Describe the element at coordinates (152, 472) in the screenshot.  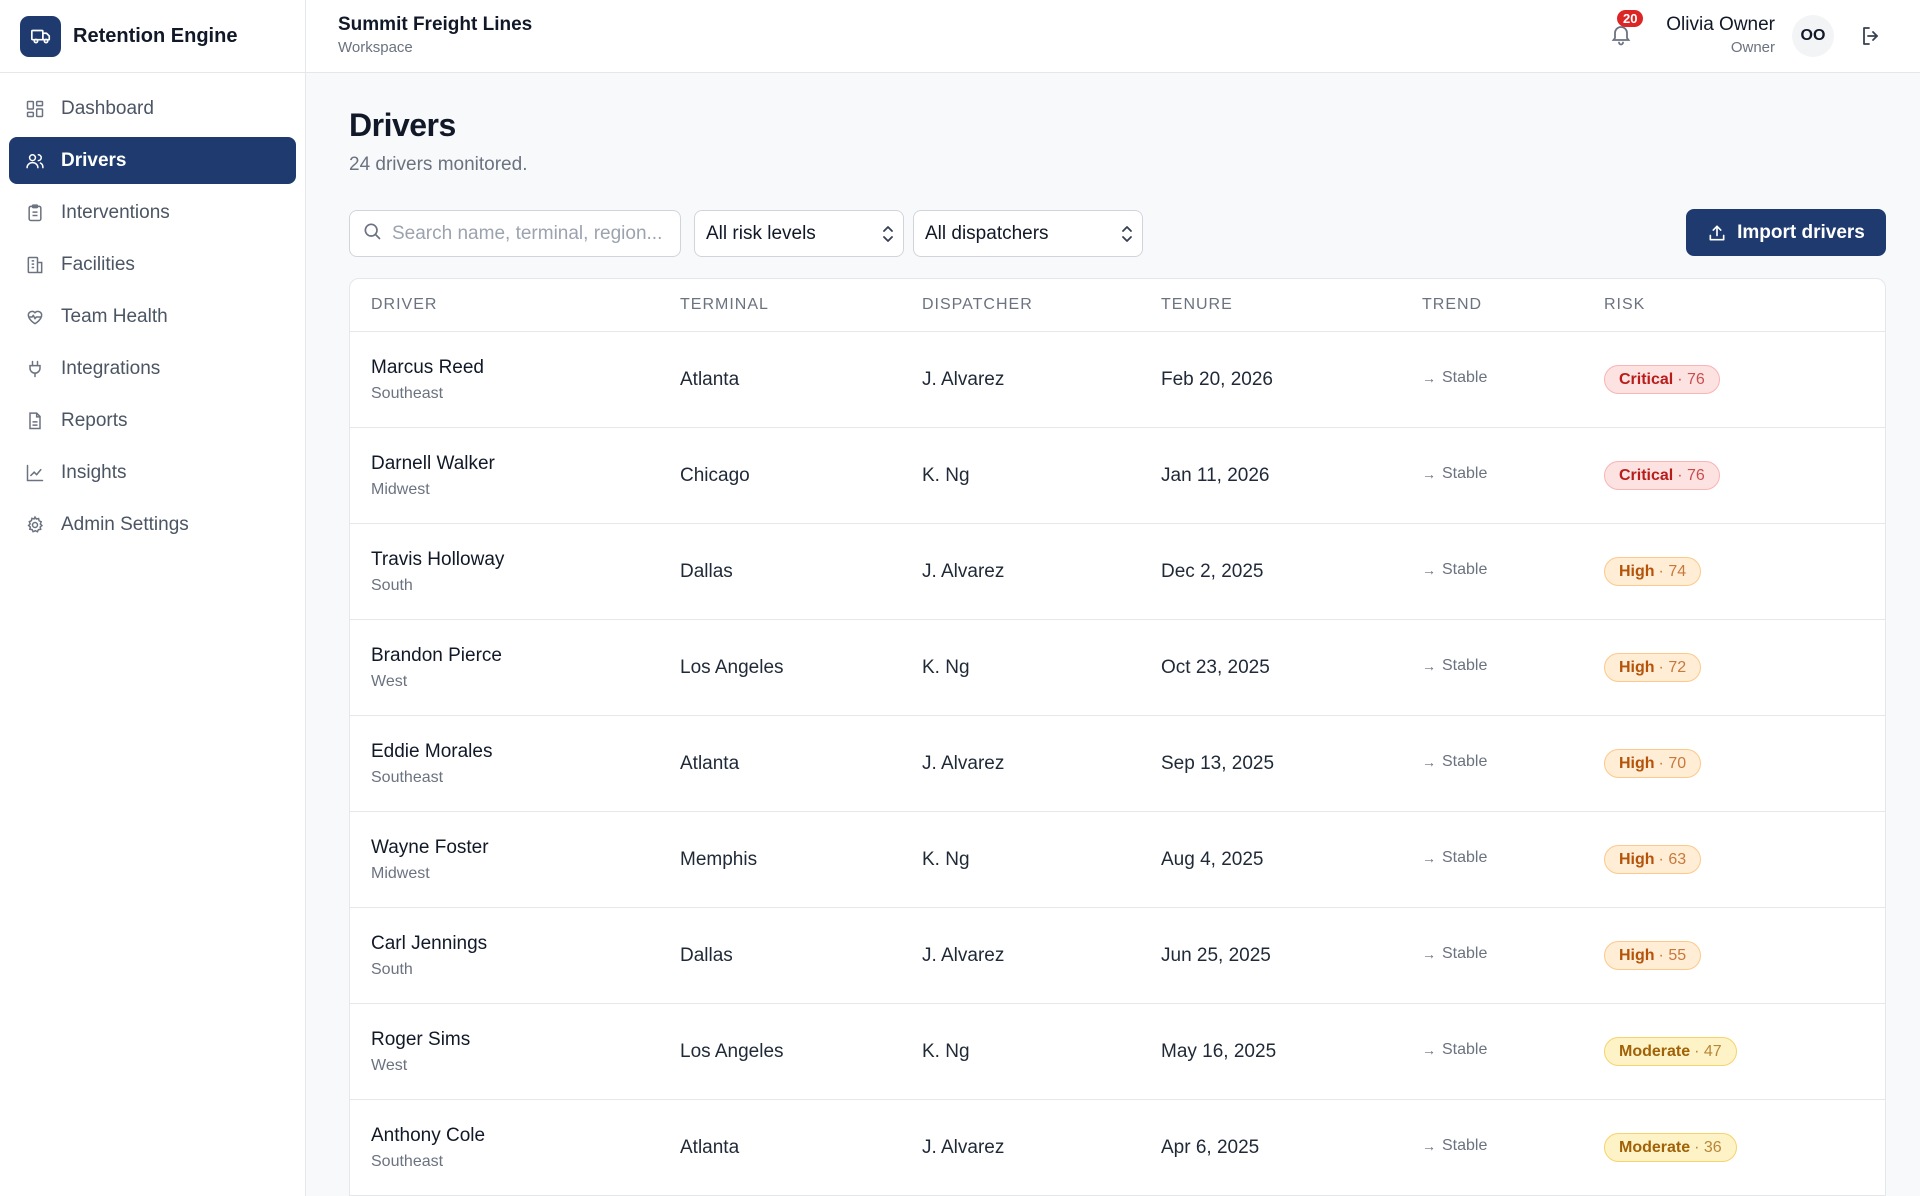
I see `sidebar-item-insights: Insights` at that location.